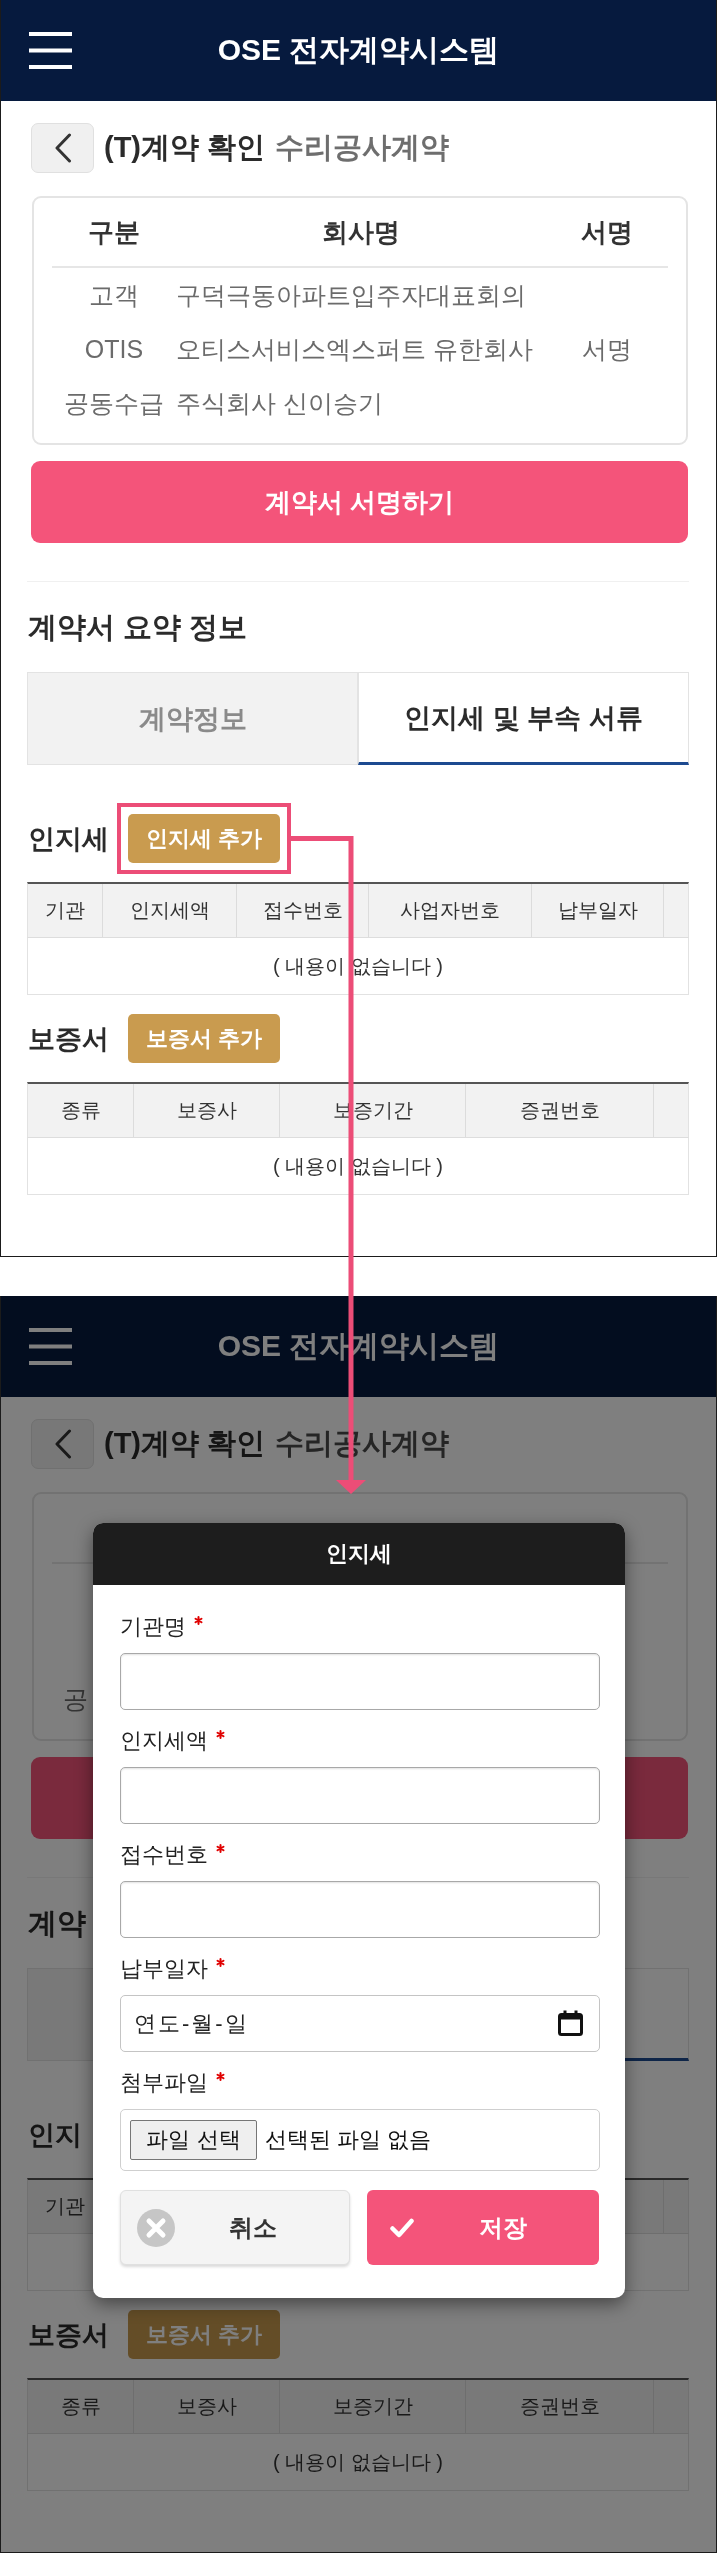 This screenshot has width=717, height=2553. Describe the element at coordinates (75, 1699) in the screenshot. I see `party-type: 공` at that location.